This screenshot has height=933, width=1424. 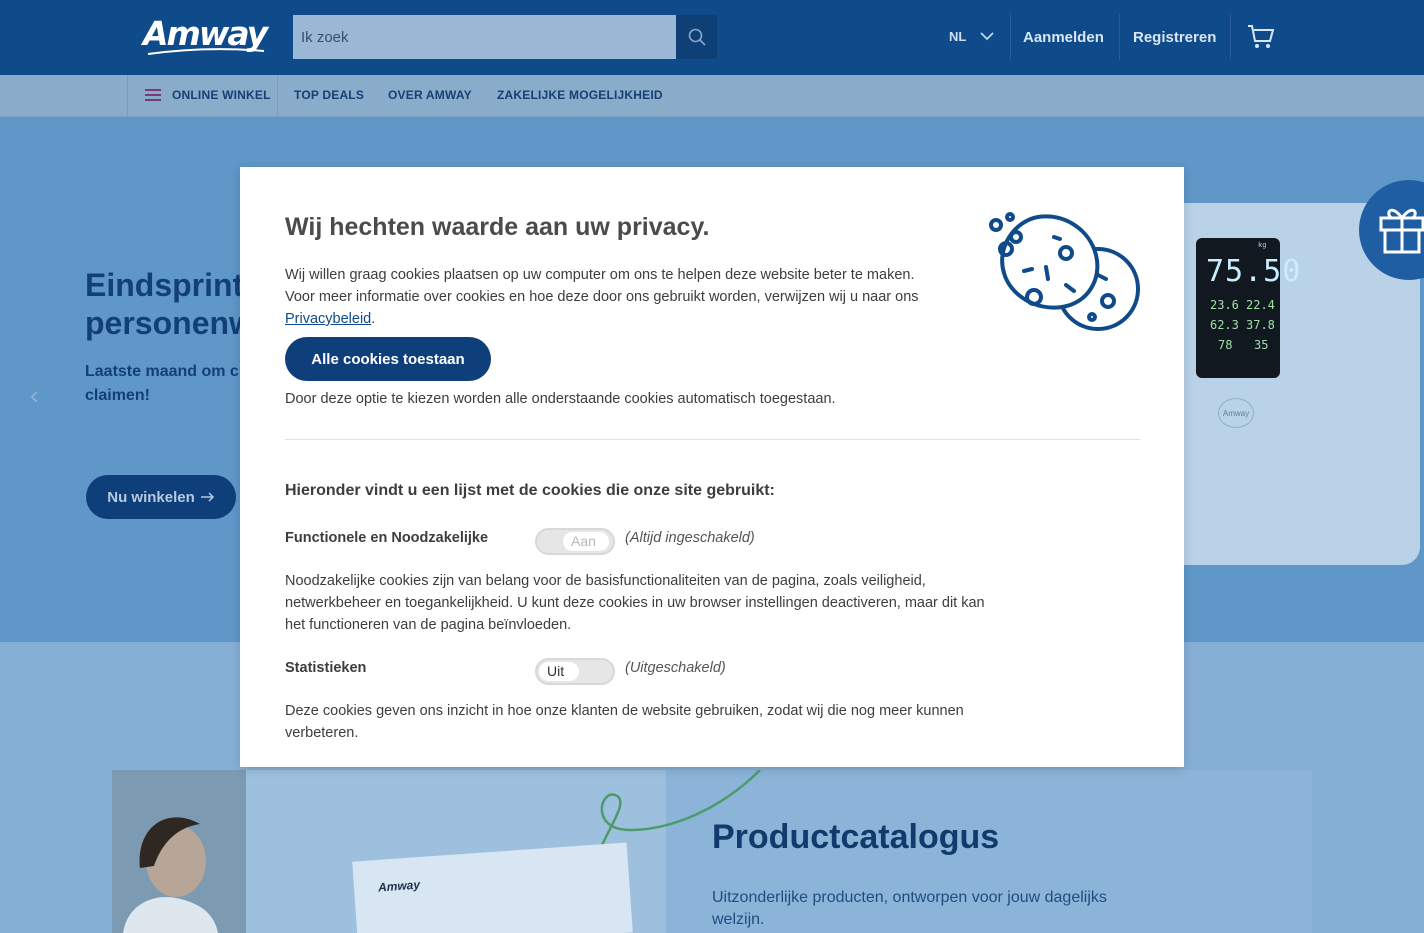 What do you see at coordinates (856, 837) in the screenshot?
I see `catalog-title: Productcatalogus` at bounding box center [856, 837].